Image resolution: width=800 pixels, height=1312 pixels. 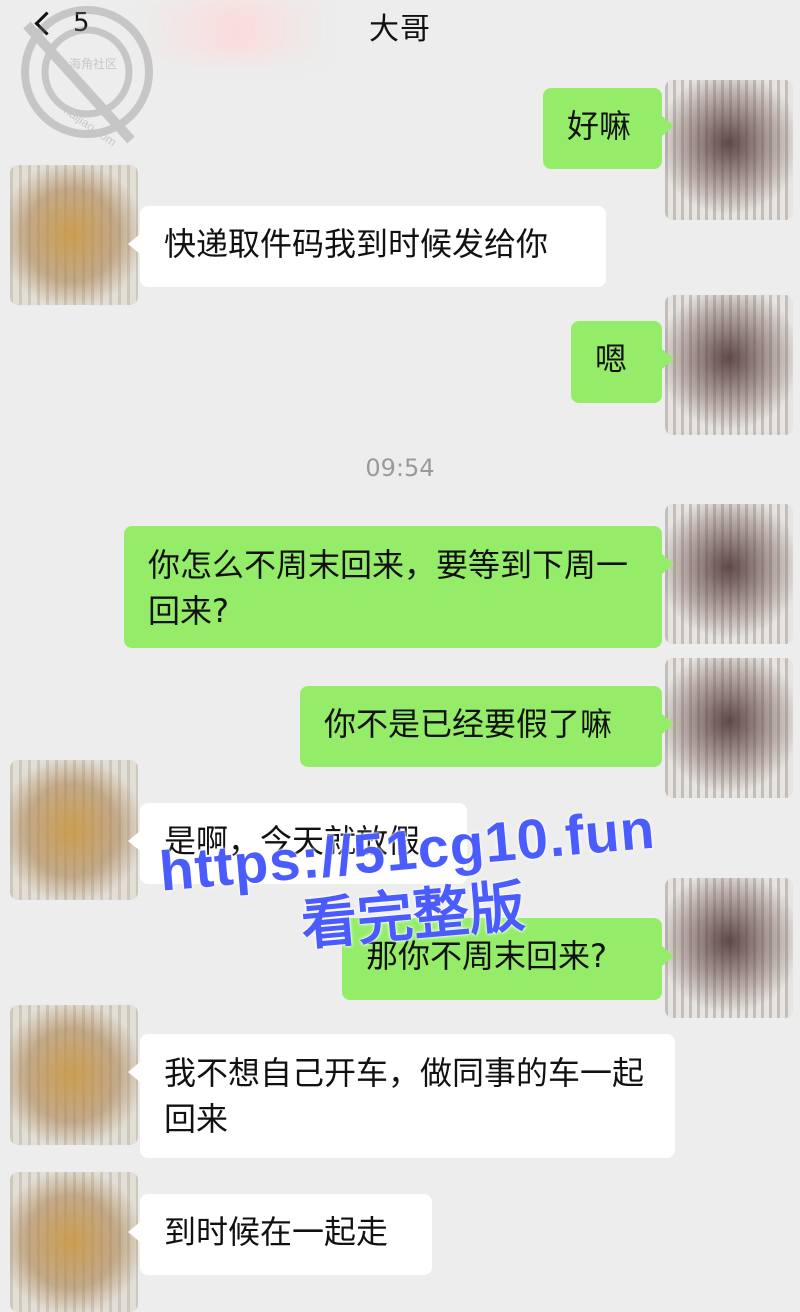 I want to click on message-bubble-m7: 那你不周末回来?, so click(x=508, y=959).